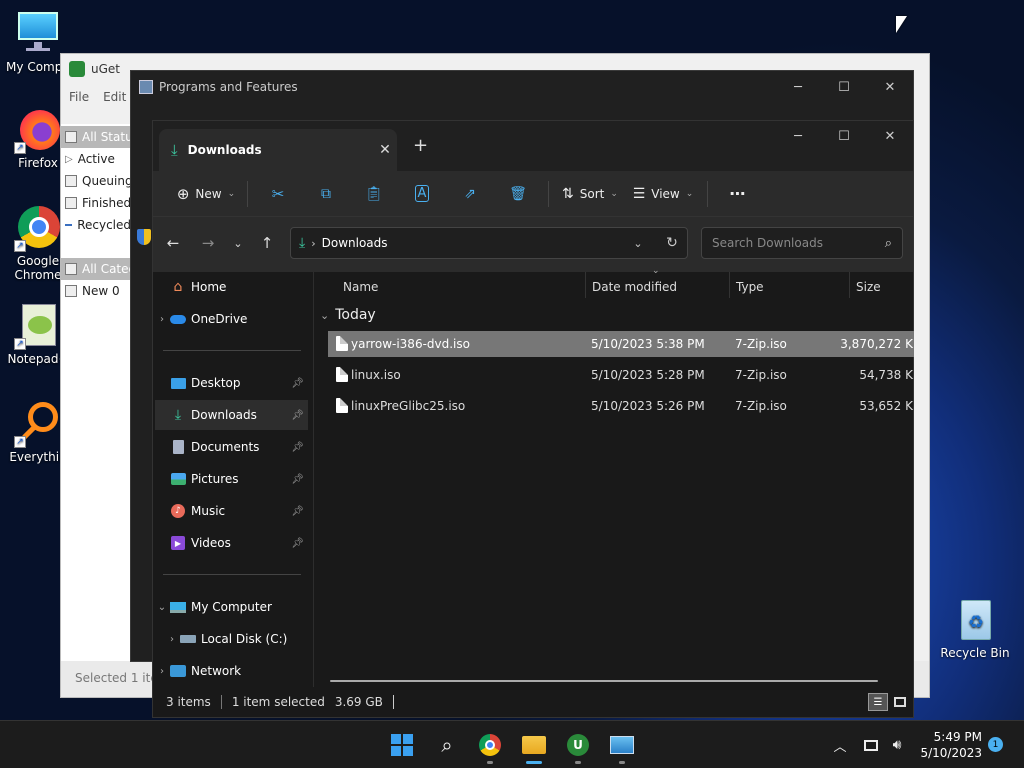 The image size is (1024, 768). Describe the element at coordinates (470, 194) in the screenshot. I see `share-button: ⇗` at that location.